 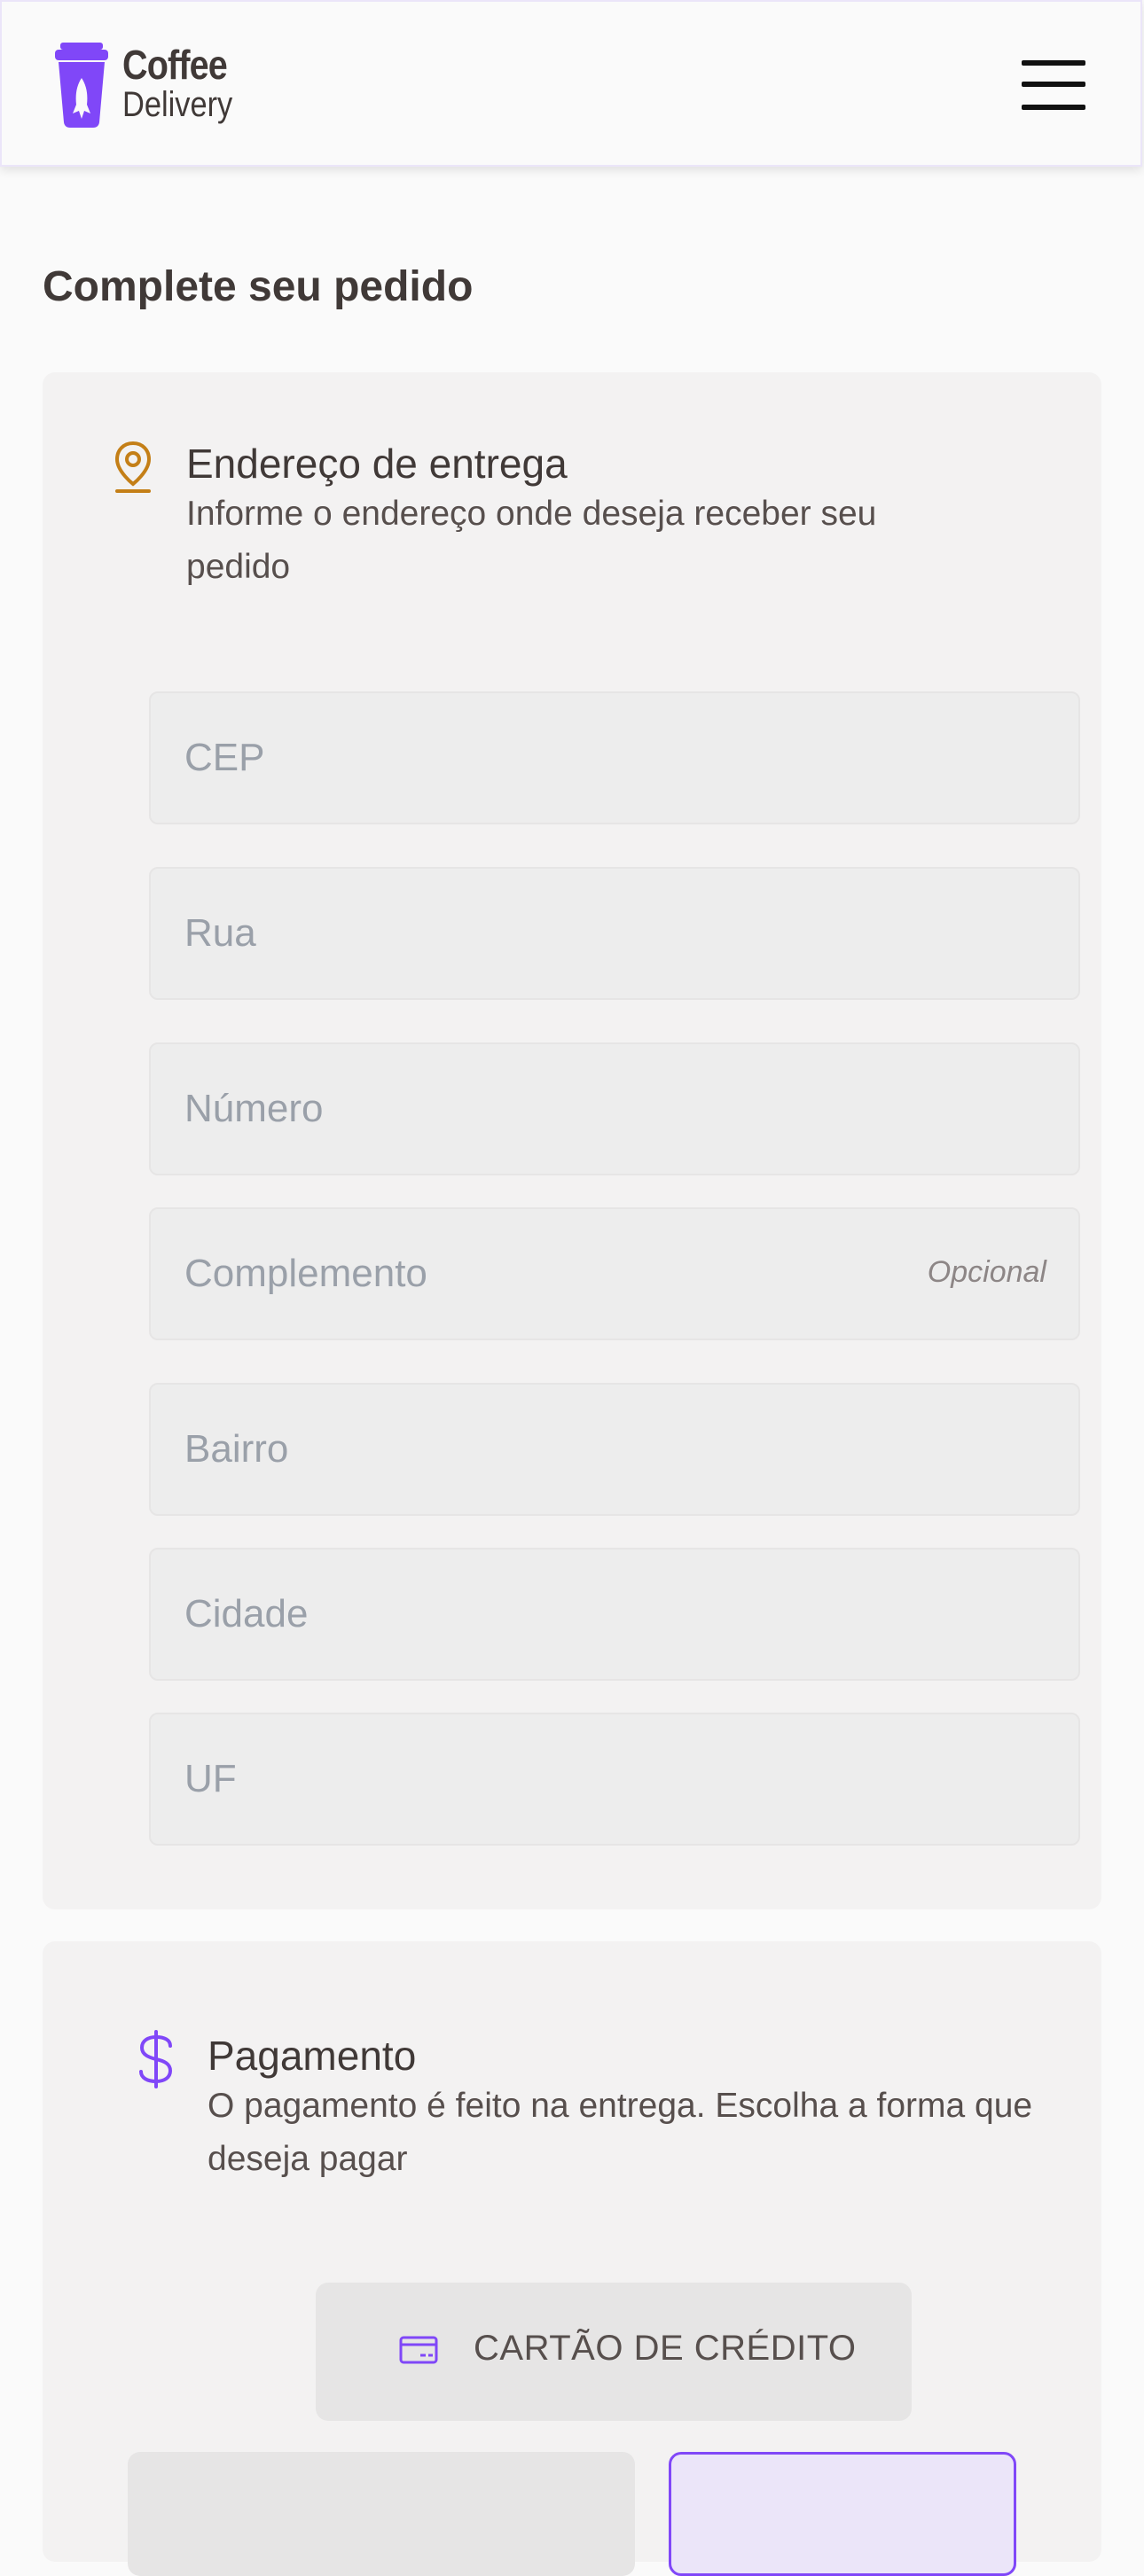 I want to click on payment-title: Pagamento, so click(x=312, y=2056).